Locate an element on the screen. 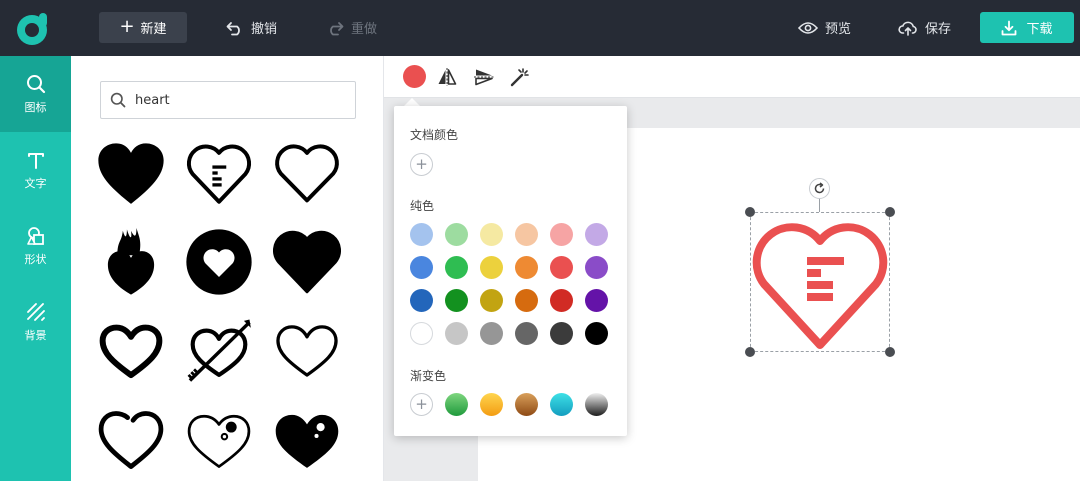 Image resolution: width=1080 pixels, height=481 pixels. new-button: + 新建 is located at coordinates (143, 27).